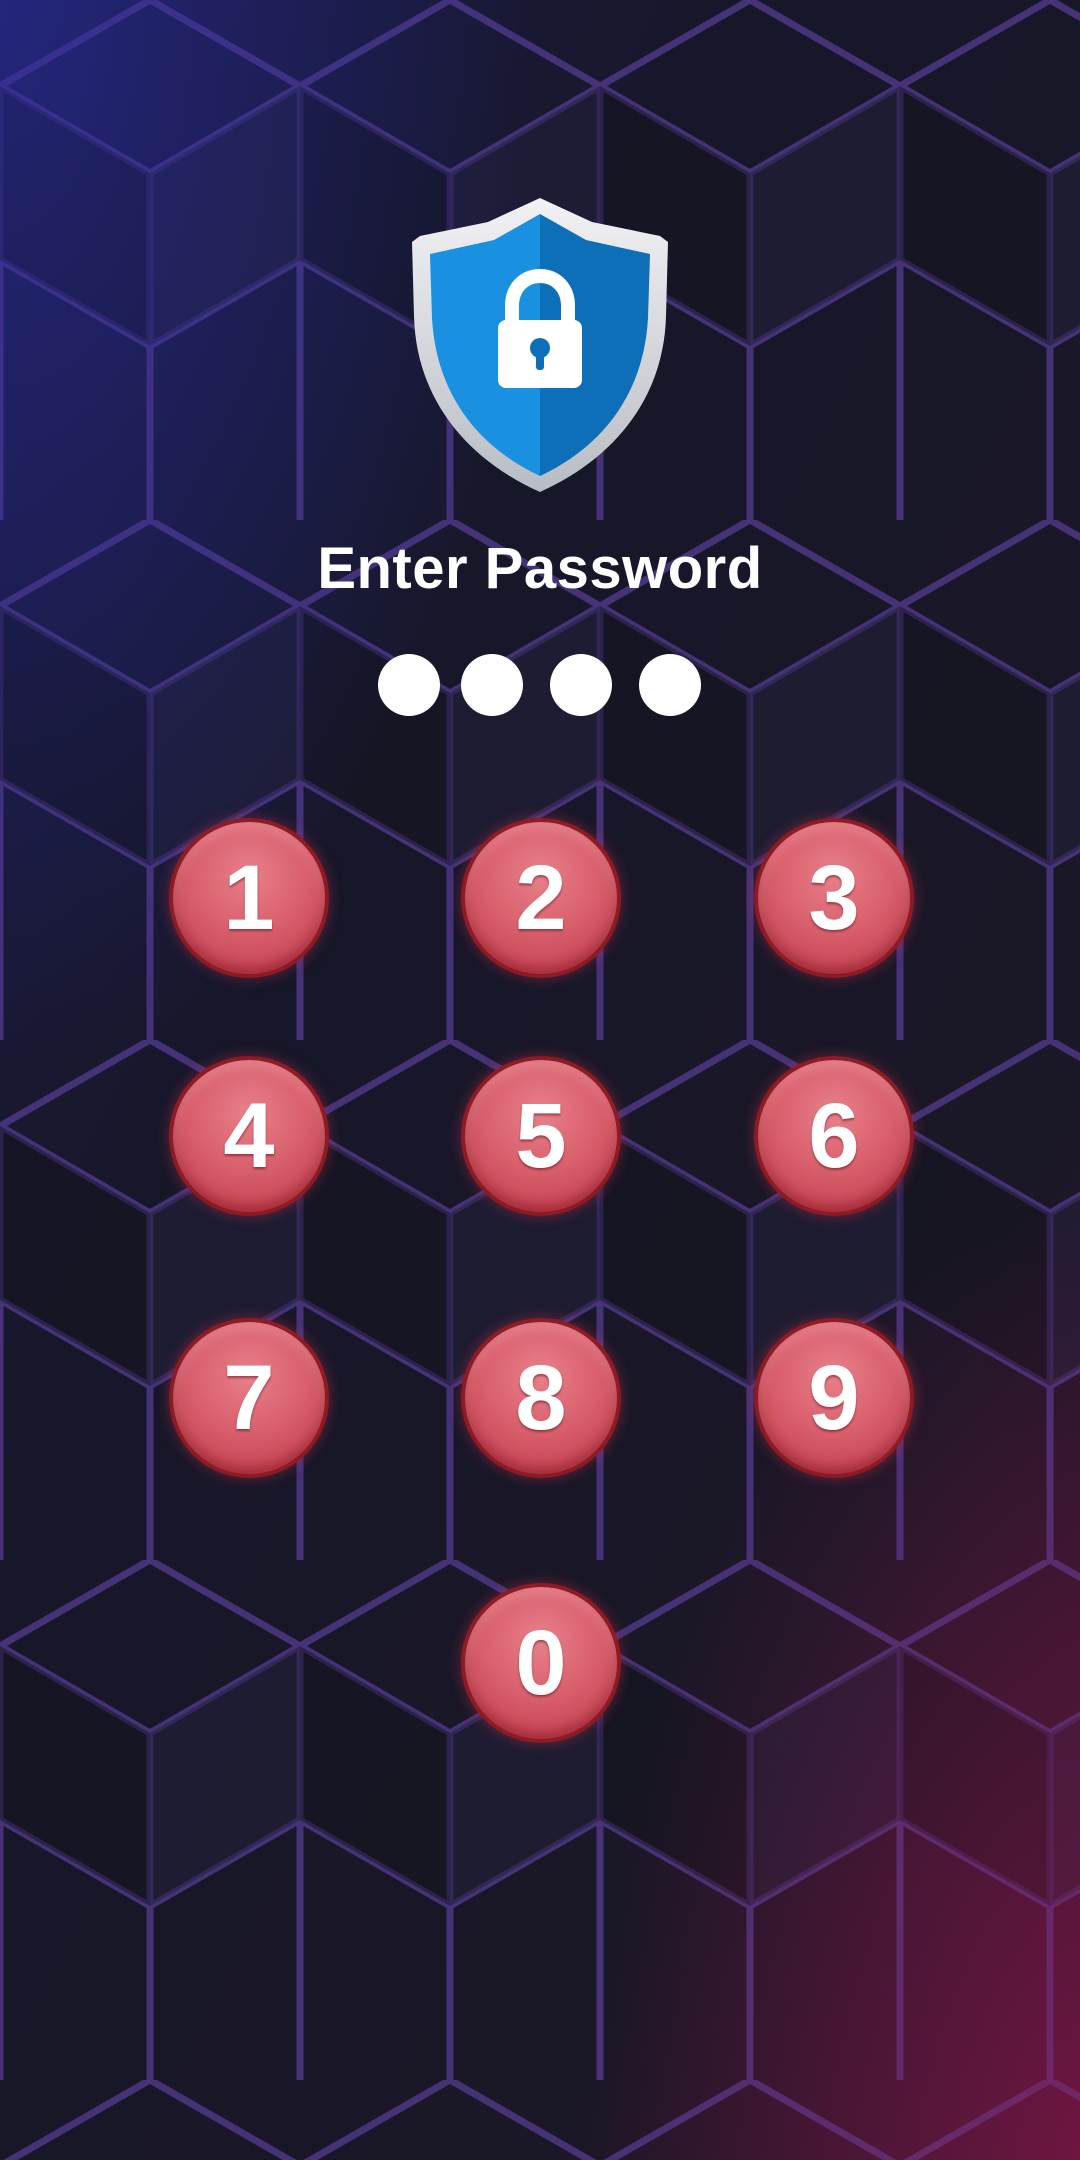 Image resolution: width=1080 pixels, height=2160 pixels. Describe the element at coordinates (541, 1663) in the screenshot. I see `key-0: 0` at that location.